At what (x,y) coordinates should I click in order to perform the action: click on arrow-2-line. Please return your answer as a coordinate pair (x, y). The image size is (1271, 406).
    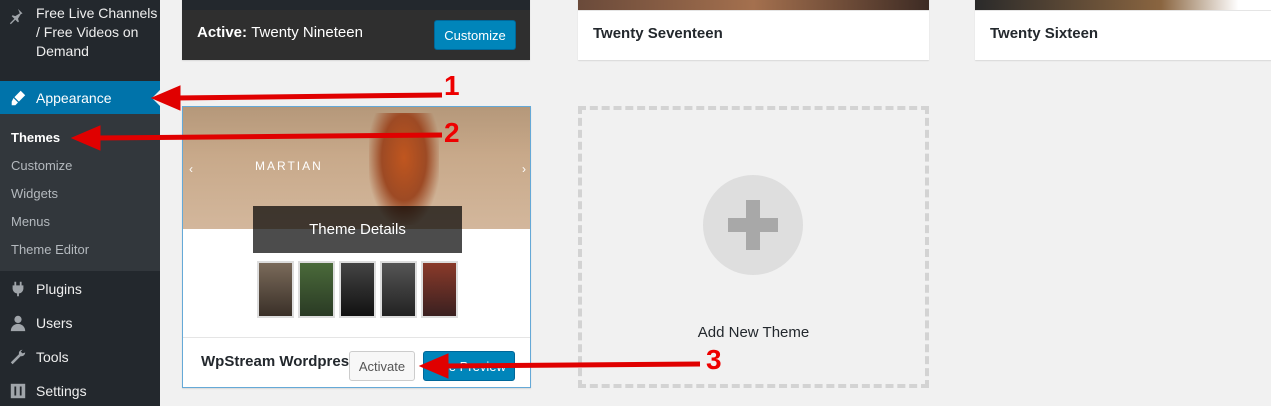
    Looking at the image, I should click on (268, 136).